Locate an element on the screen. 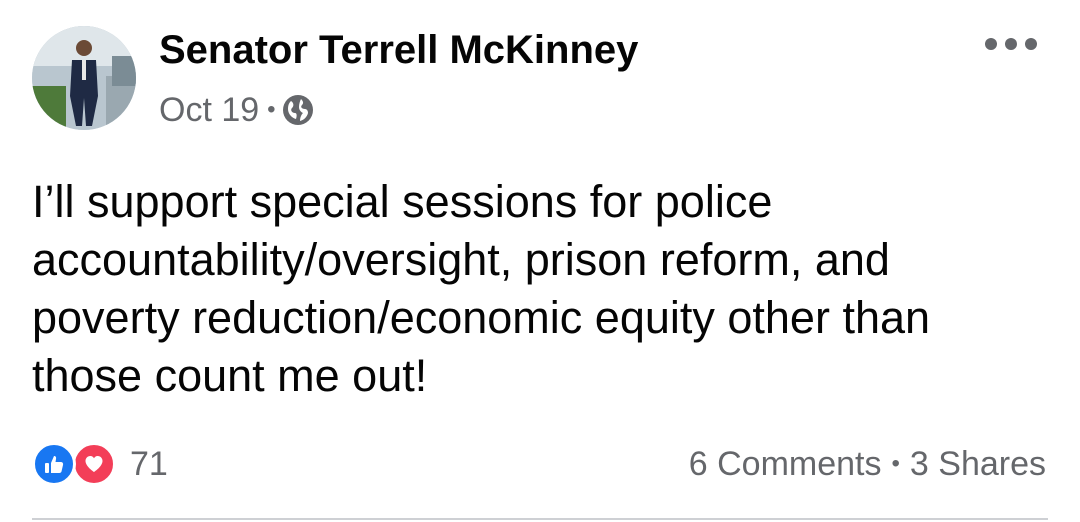  post-stats: 6 Comments • 3 Shares is located at coordinates (867, 464).